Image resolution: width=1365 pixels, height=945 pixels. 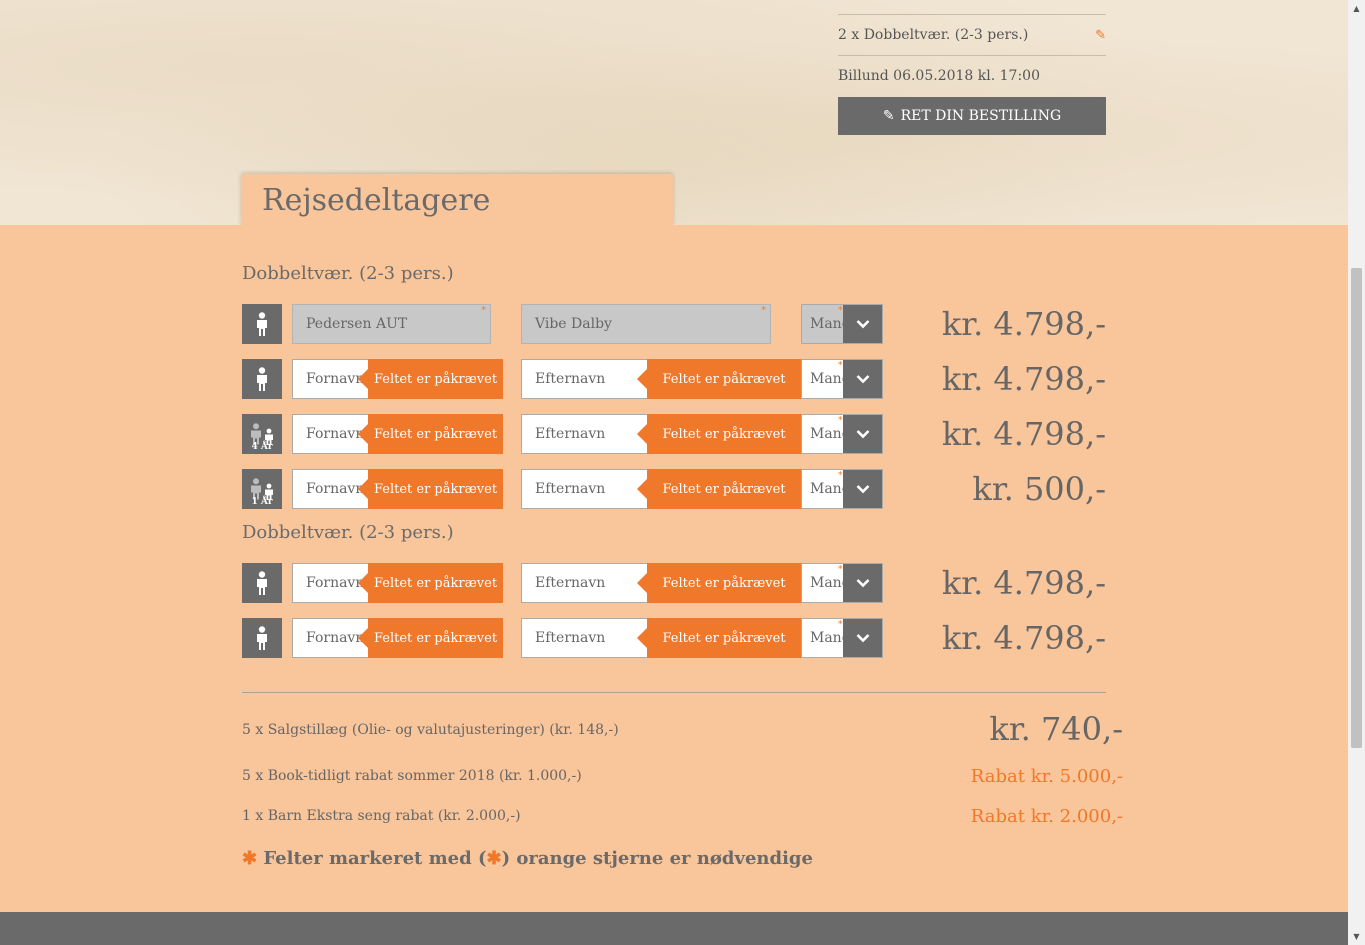 I want to click on scroll-up-icon: ▲, so click(x=1356, y=8).